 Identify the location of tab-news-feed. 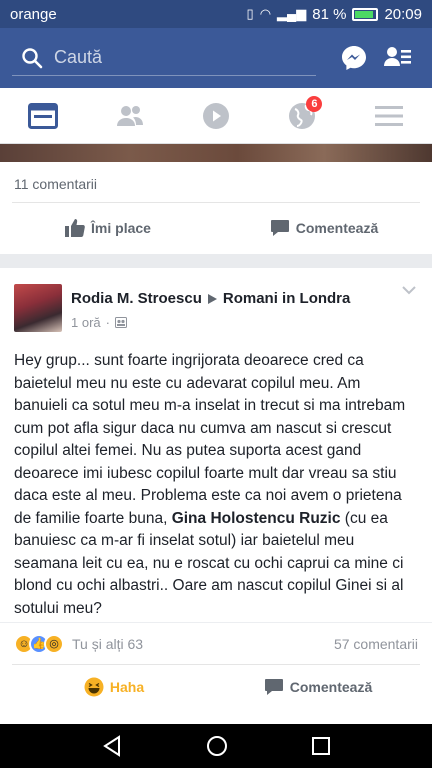
(43, 115).